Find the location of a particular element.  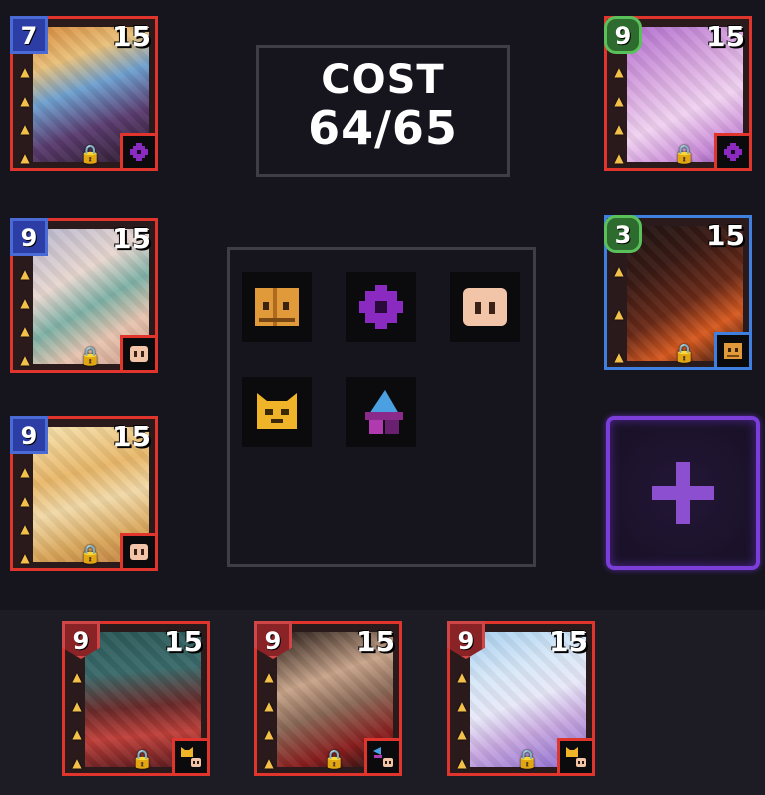

plus-icon is located at coordinates (683, 493).